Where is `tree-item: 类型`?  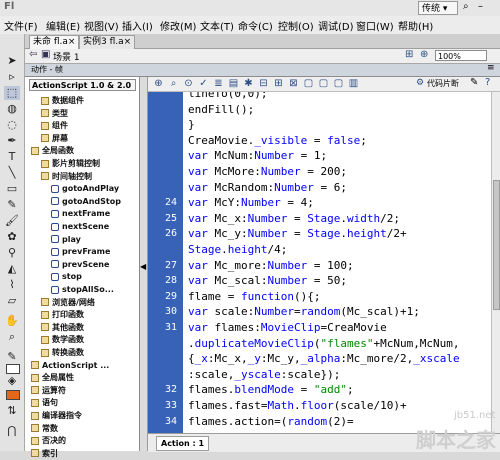 tree-item: 类型 is located at coordinates (54, 113).